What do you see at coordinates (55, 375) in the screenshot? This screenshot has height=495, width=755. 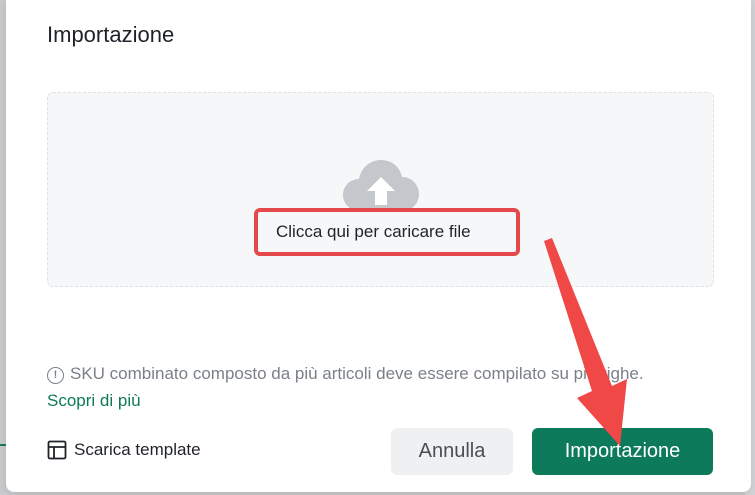 I see `info-circle-icon: !` at bounding box center [55, 375].